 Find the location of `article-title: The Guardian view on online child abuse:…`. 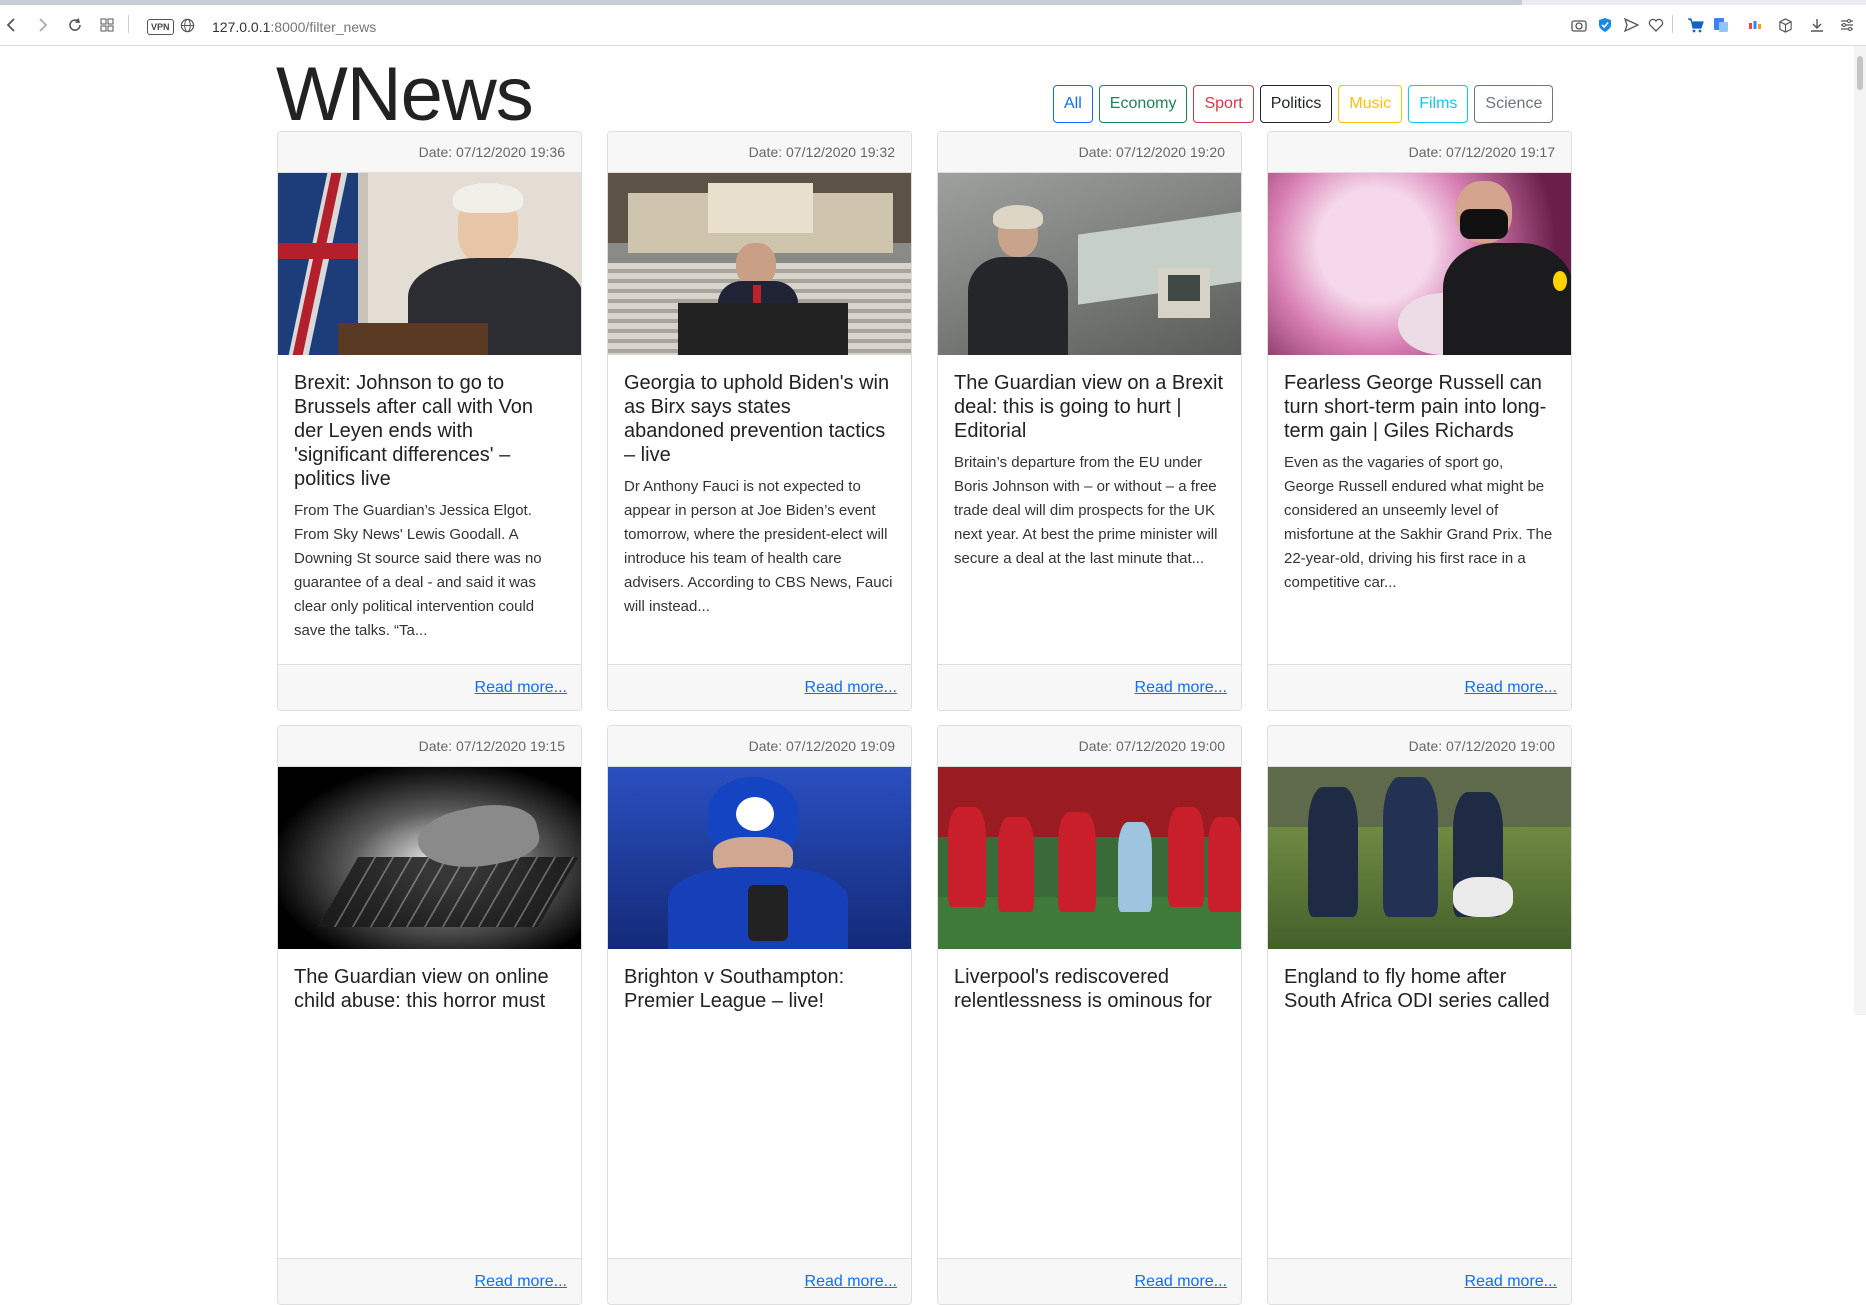

article-title: The Guardian view on online child abuse:… is located at coordinates (429, 989).